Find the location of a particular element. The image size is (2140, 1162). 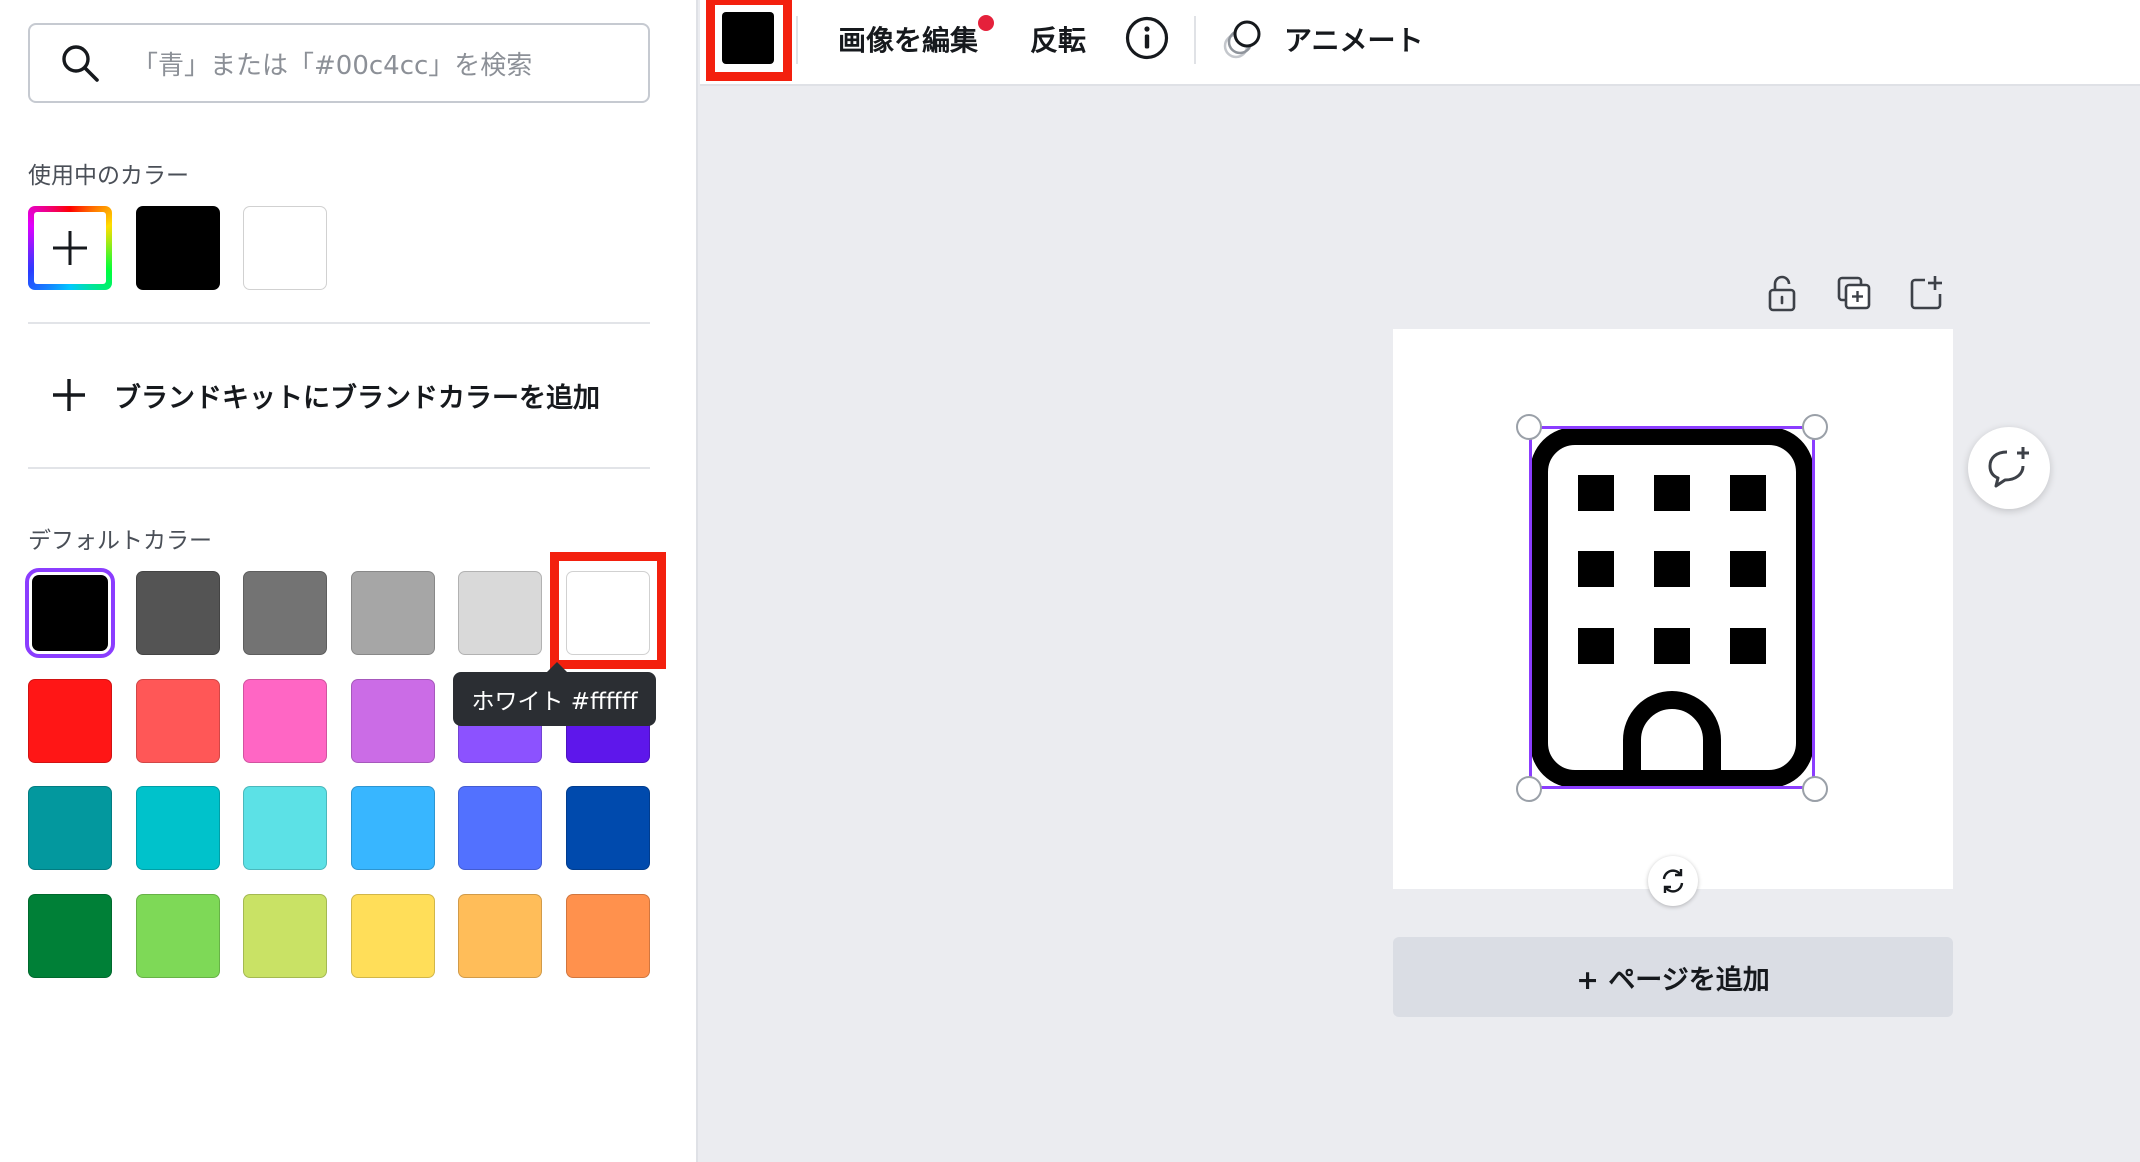

default-swatch-c9e265 is located at coordinates (285, 935).